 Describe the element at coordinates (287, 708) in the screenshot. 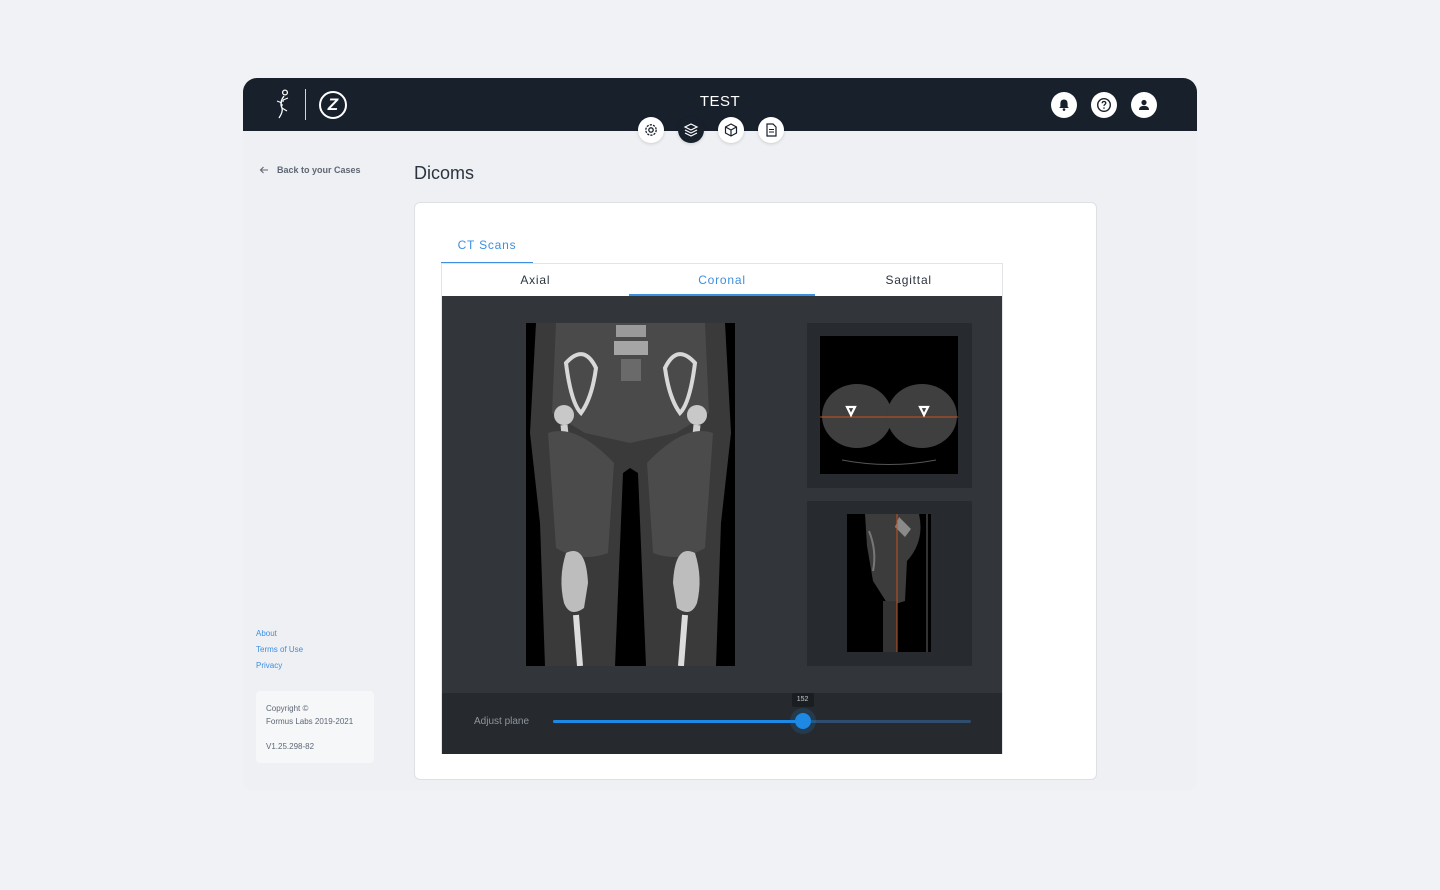

I see `copyright-line: Copyright ©` at that location.